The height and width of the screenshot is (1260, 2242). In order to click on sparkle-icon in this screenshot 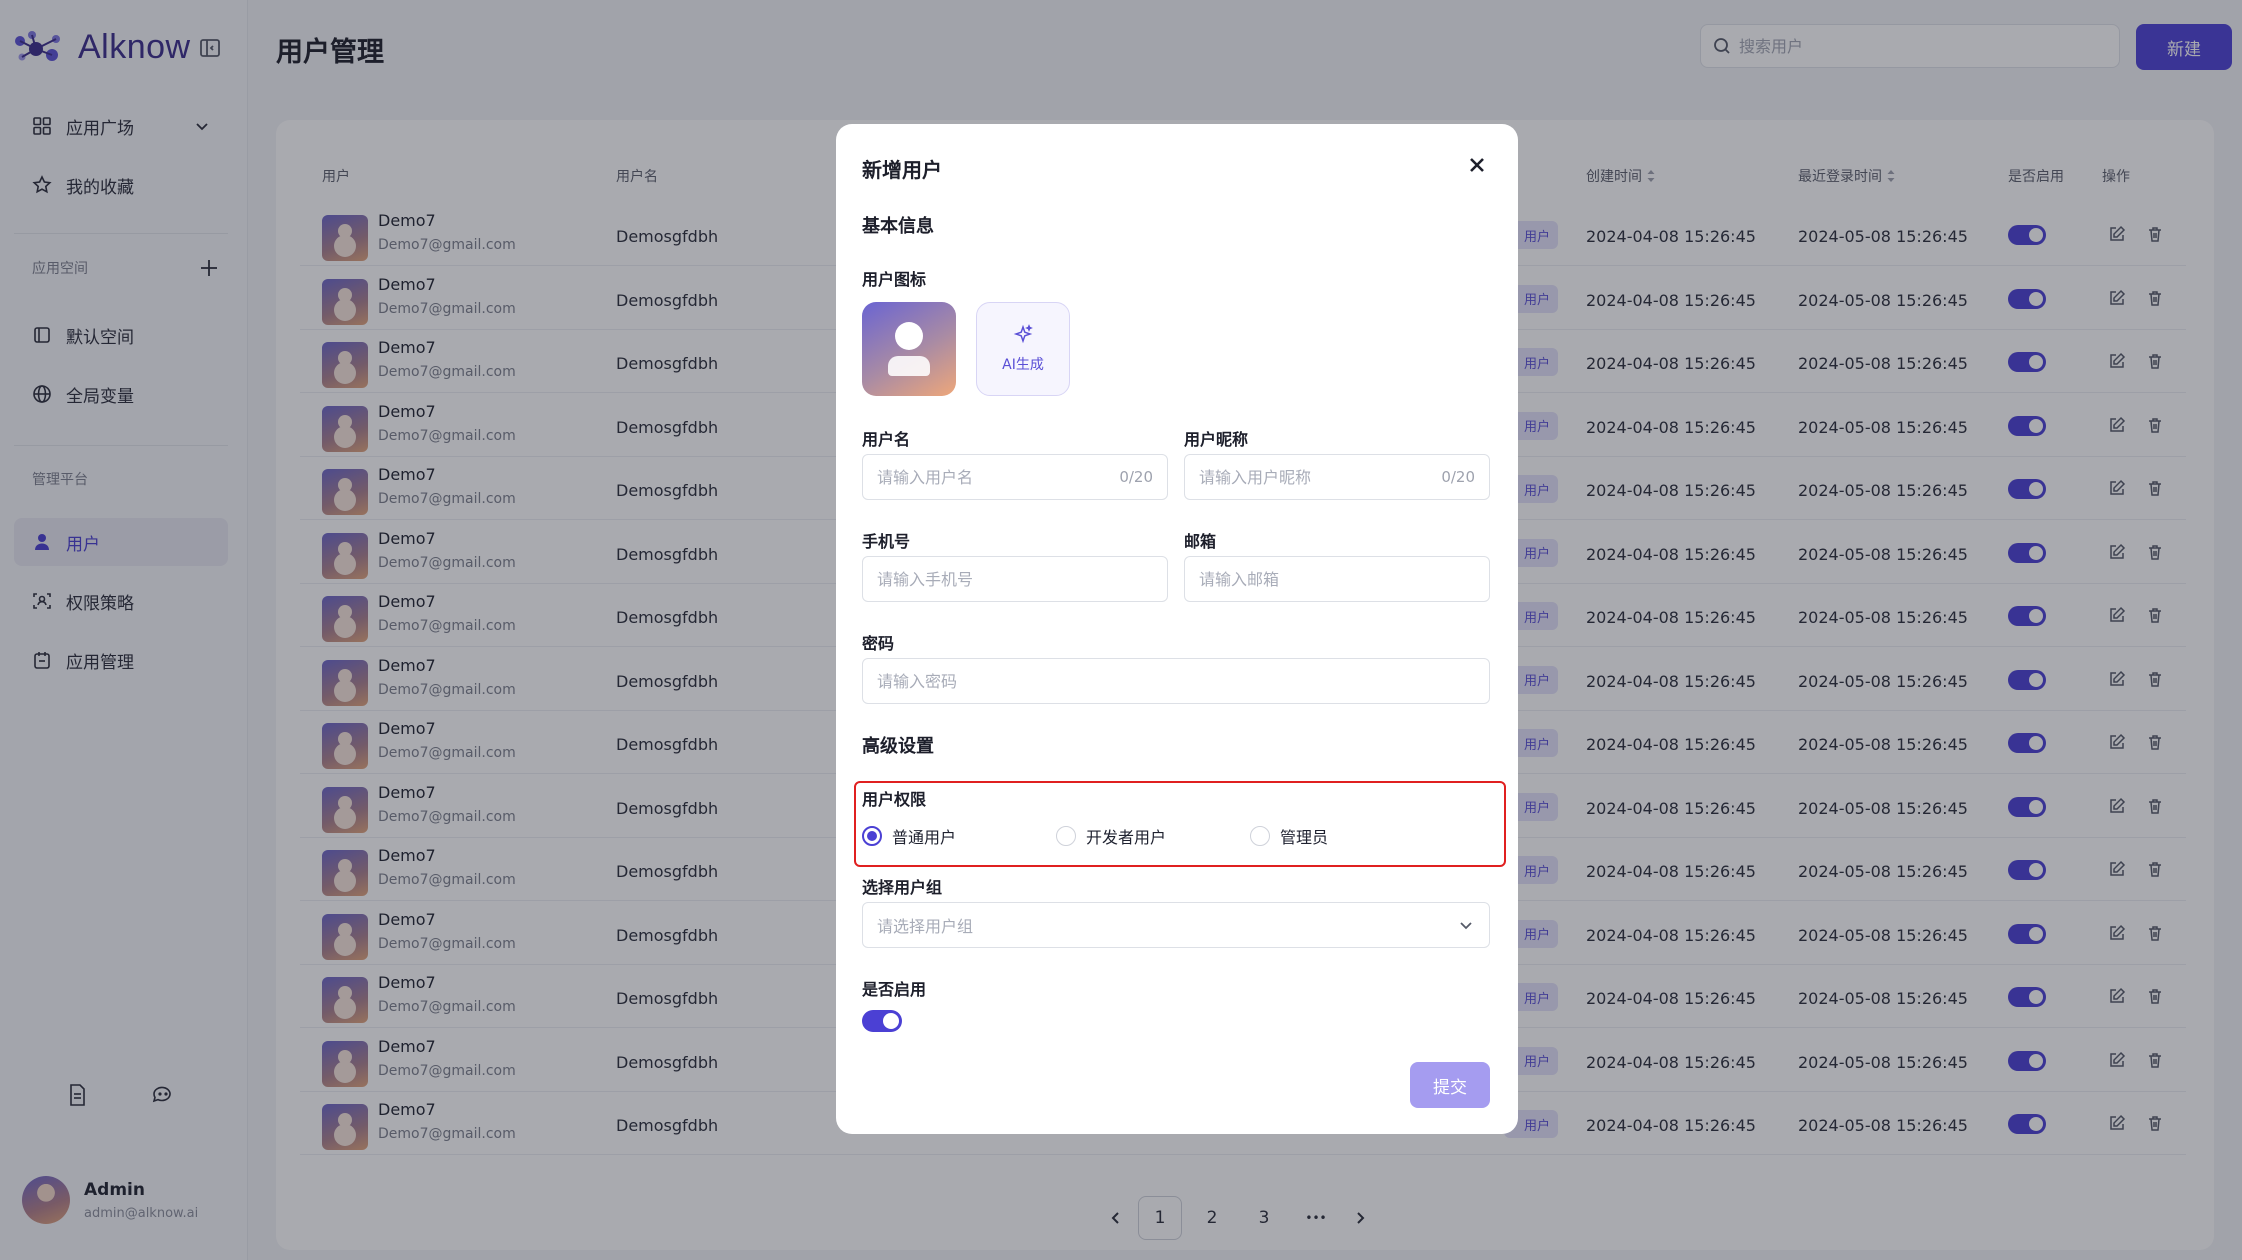, I will do `click(1023, 334)`.